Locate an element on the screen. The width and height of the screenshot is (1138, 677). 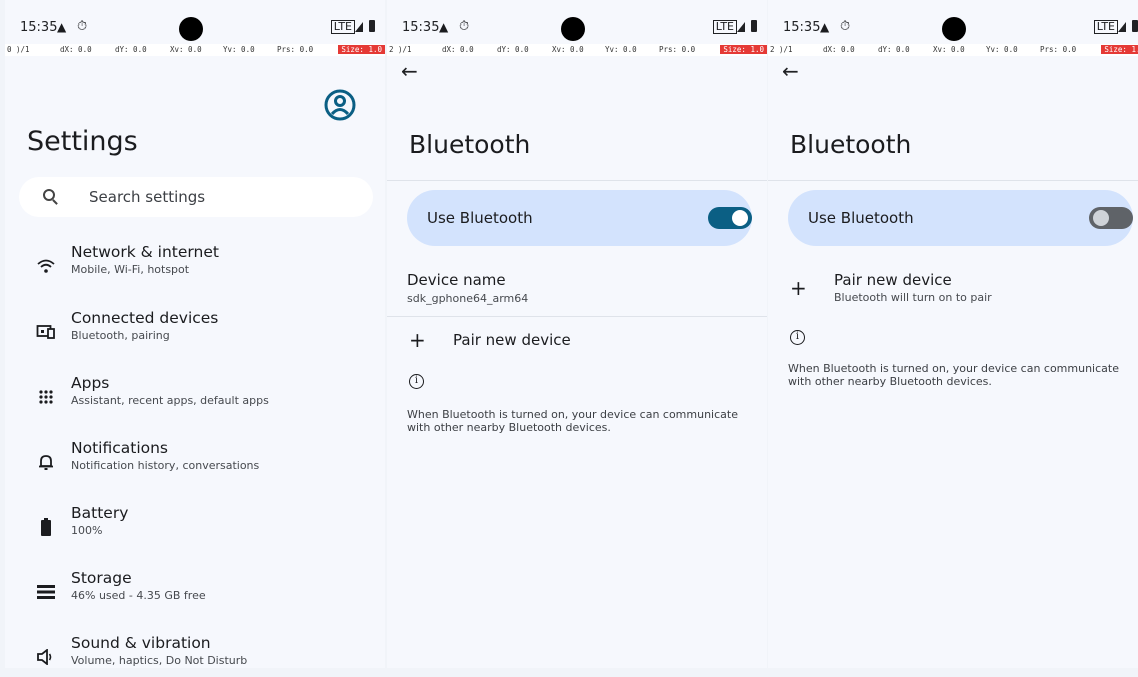
apps-grid-icon is located at coordinates (46, 397).